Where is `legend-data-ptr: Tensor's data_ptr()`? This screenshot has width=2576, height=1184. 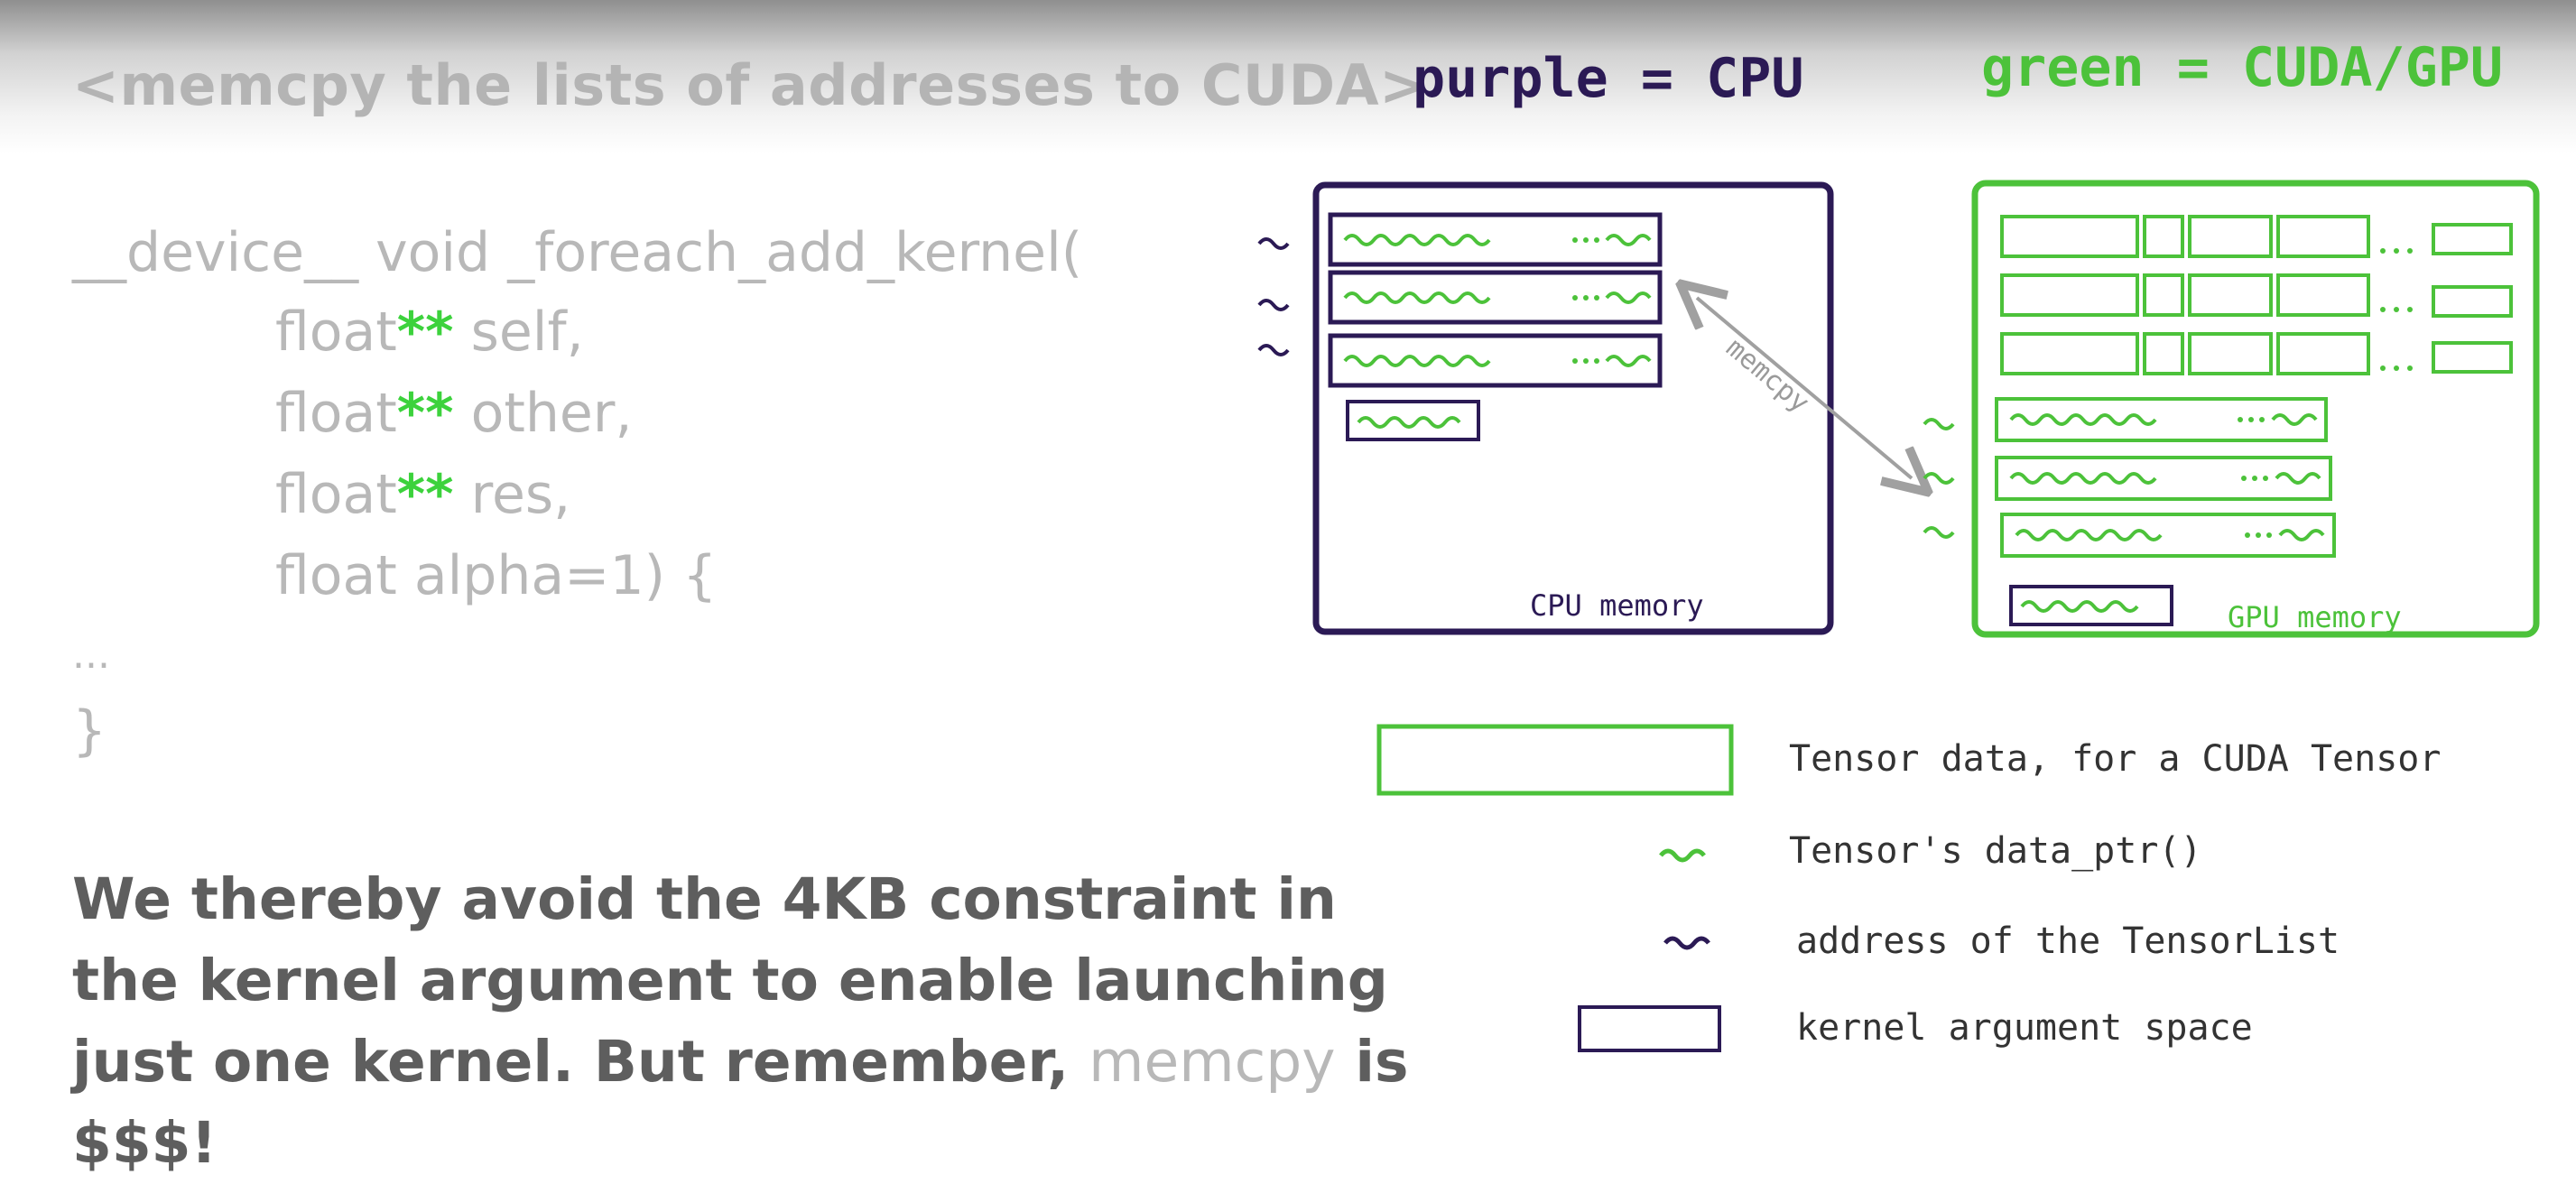
legend-data-ptr: Tensor's data_ptr() is located at coordinates (1996, 851).